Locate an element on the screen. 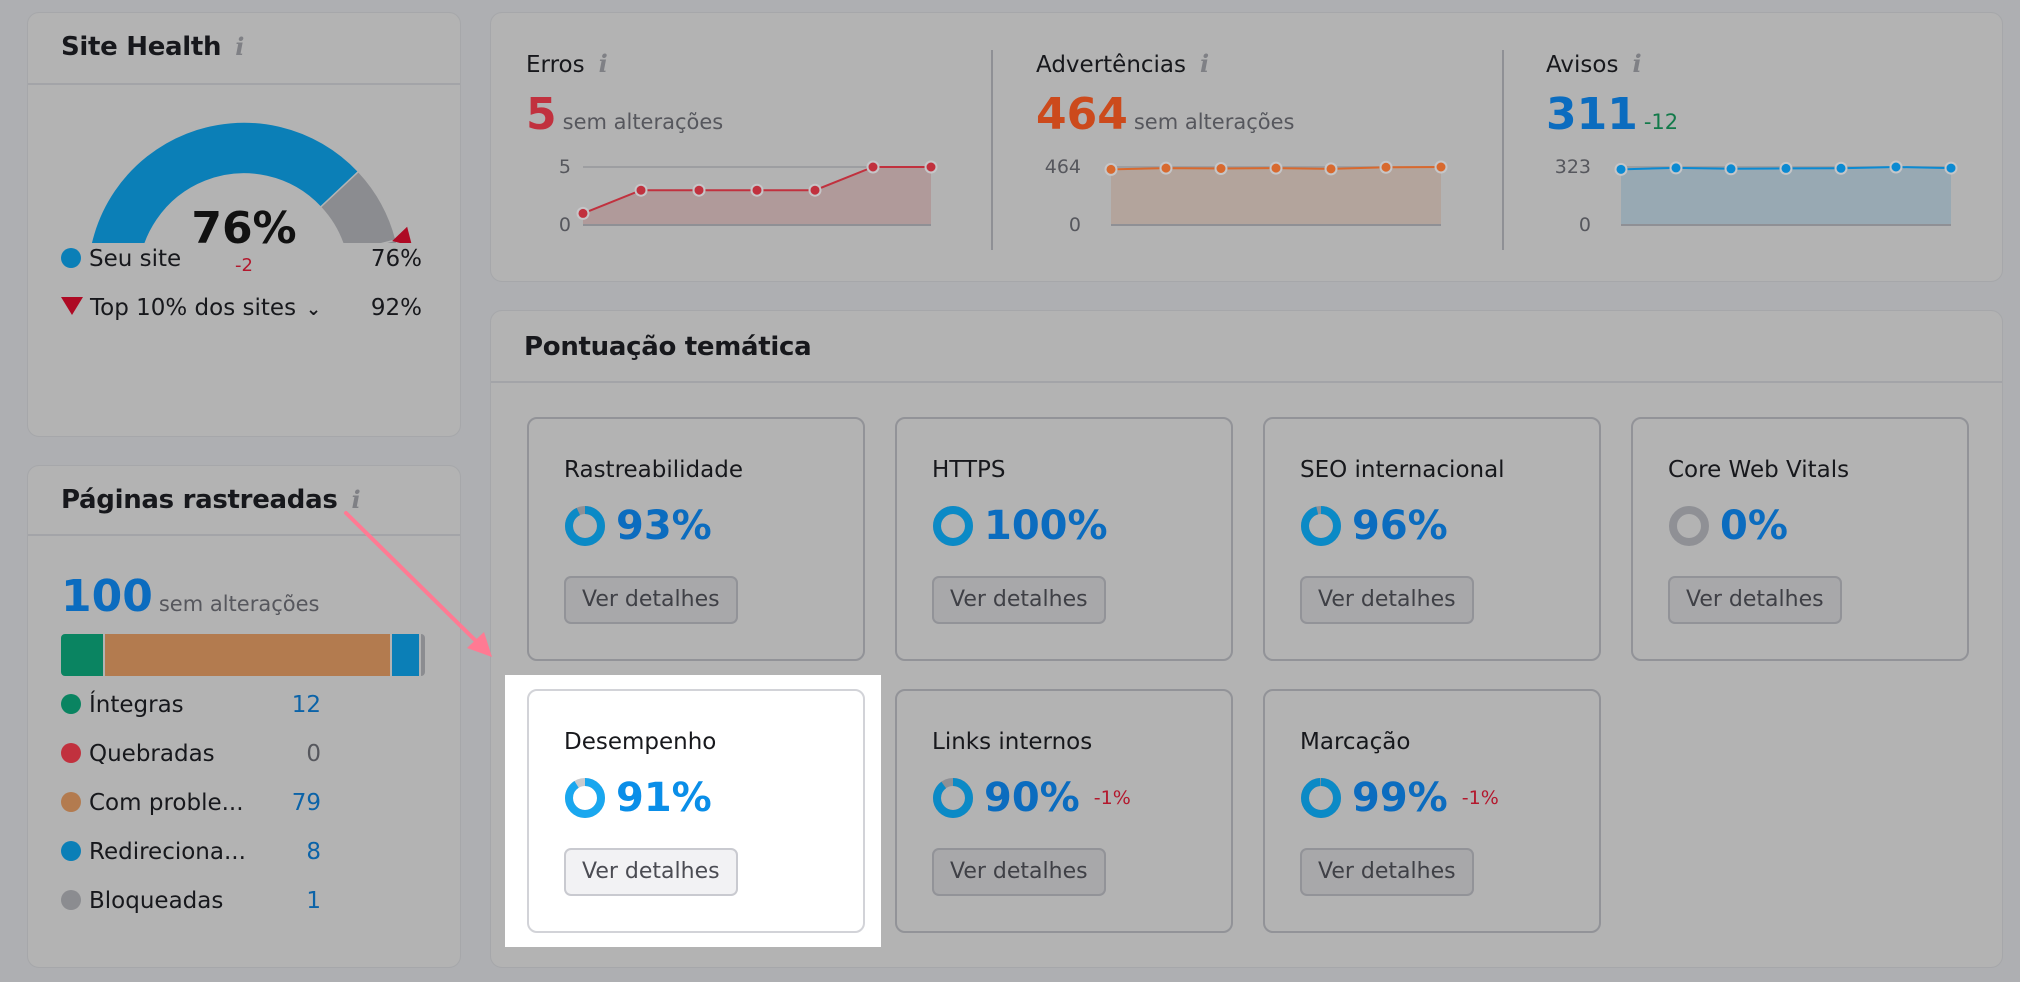 The height and width of the screenshot is (982, 2020). tile-score-value: 93% is located at coordinates (664, 526).